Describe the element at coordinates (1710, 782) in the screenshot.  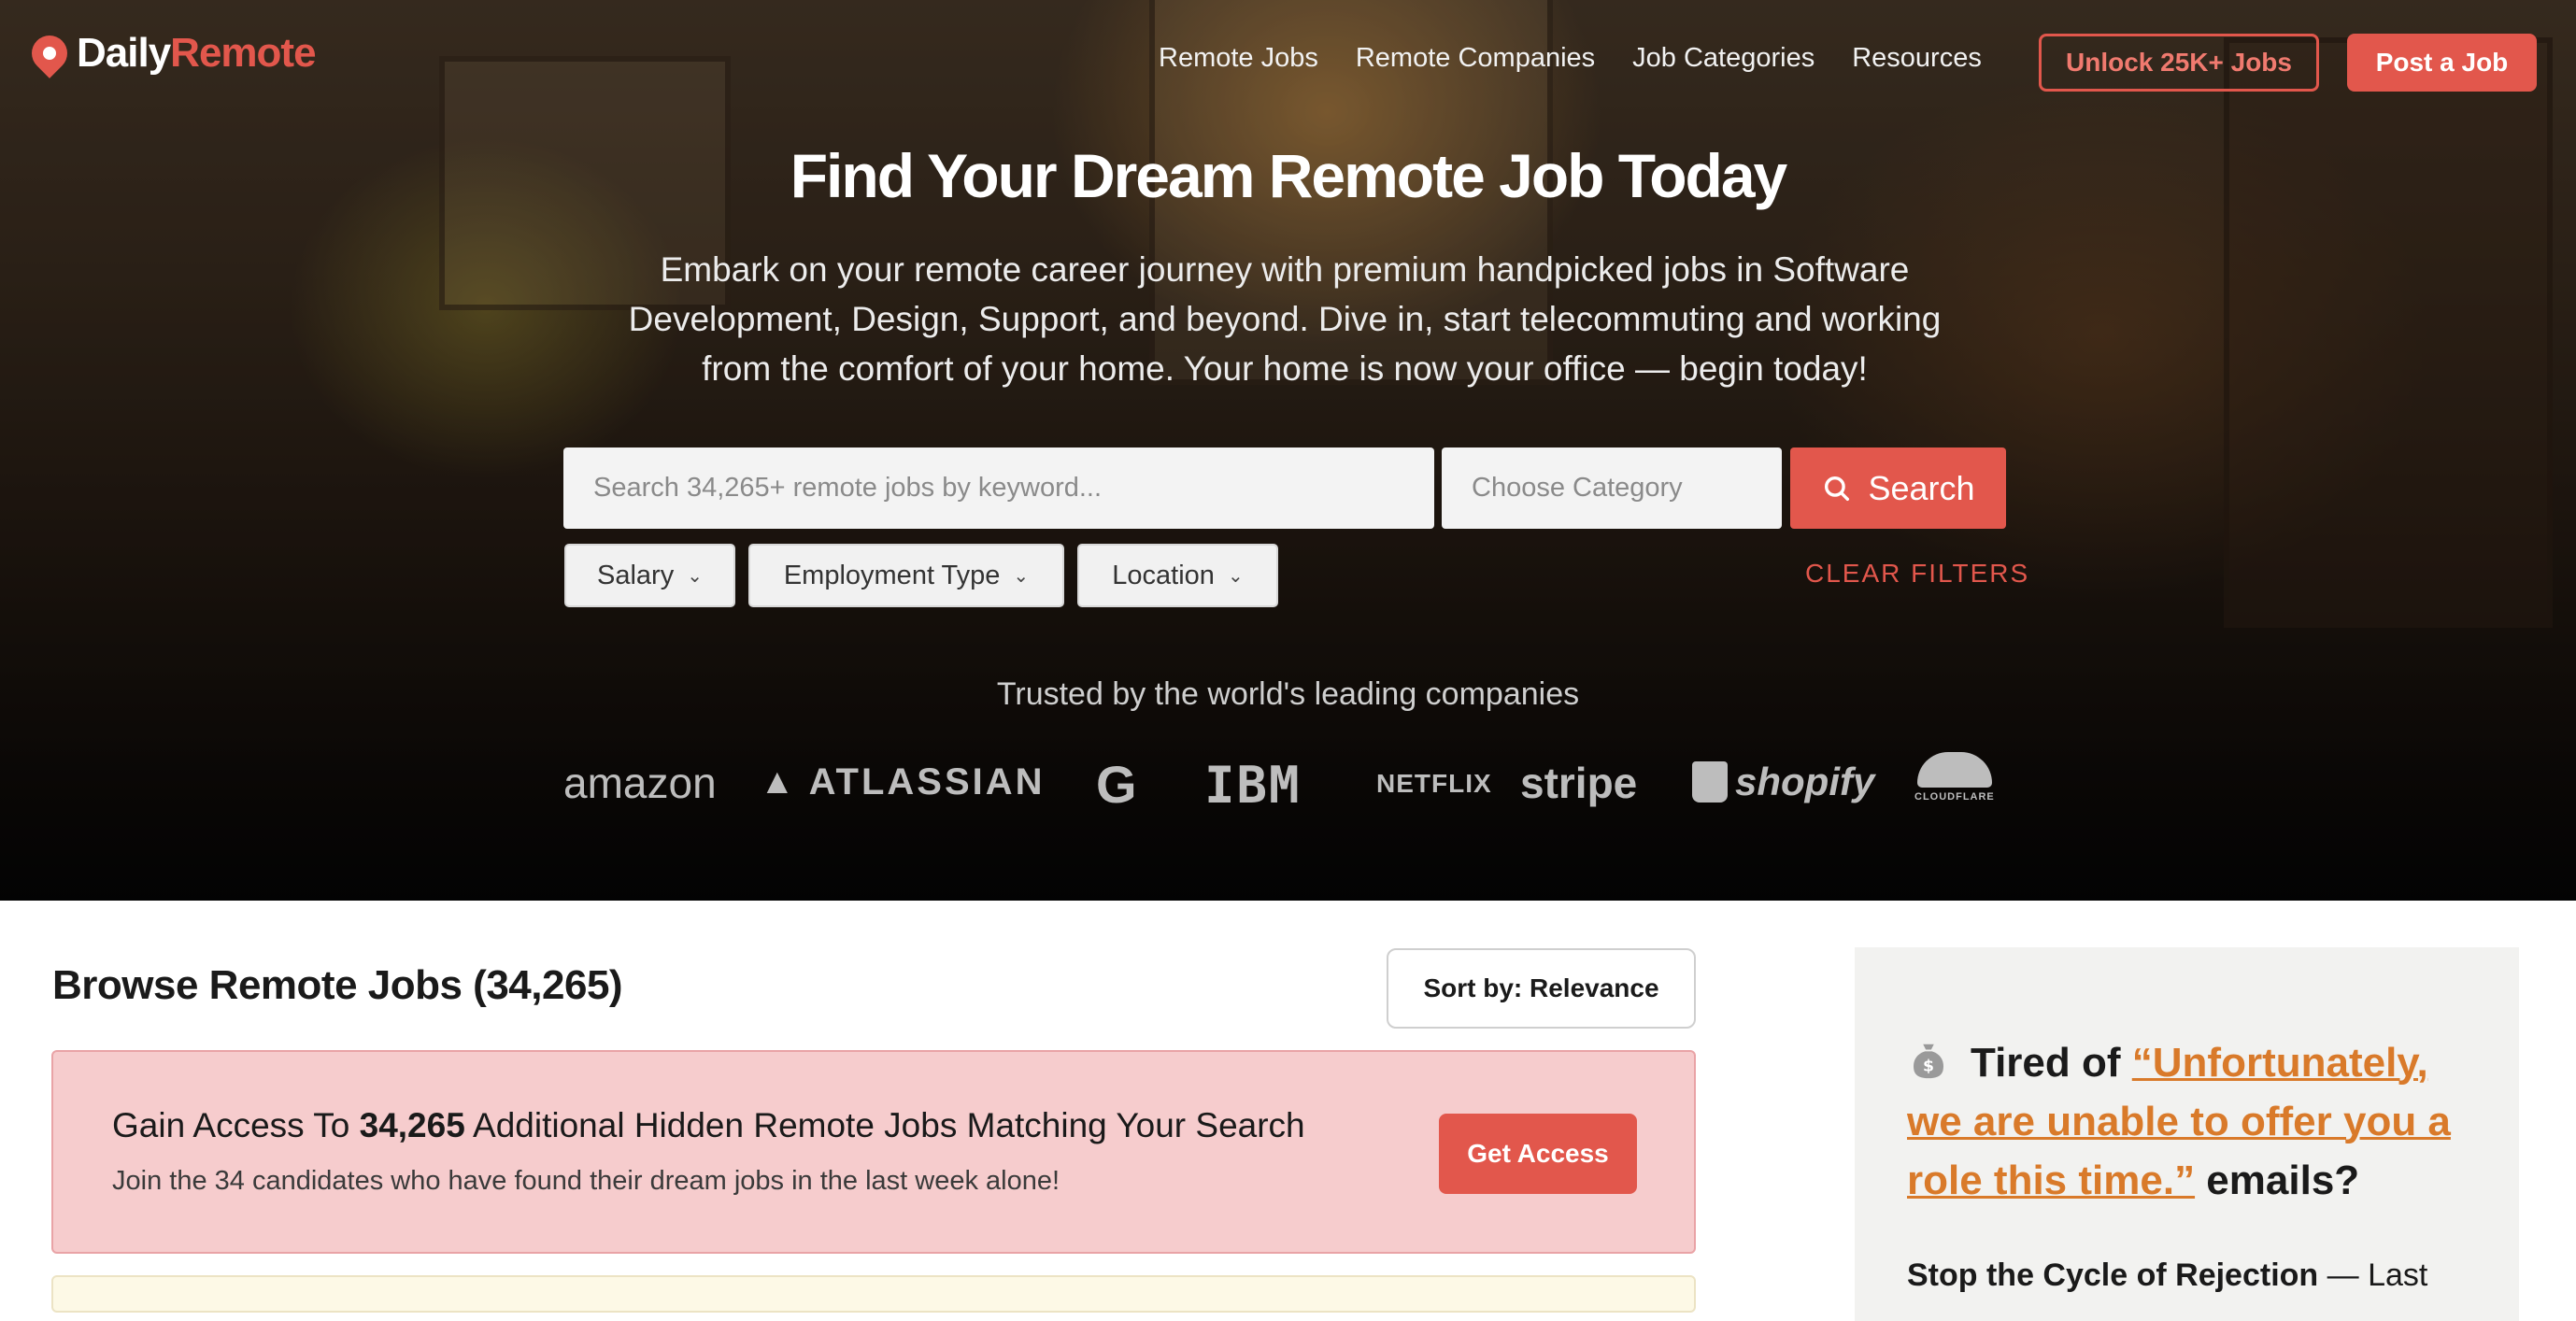
I see `shopping-bag-icon` at that location.